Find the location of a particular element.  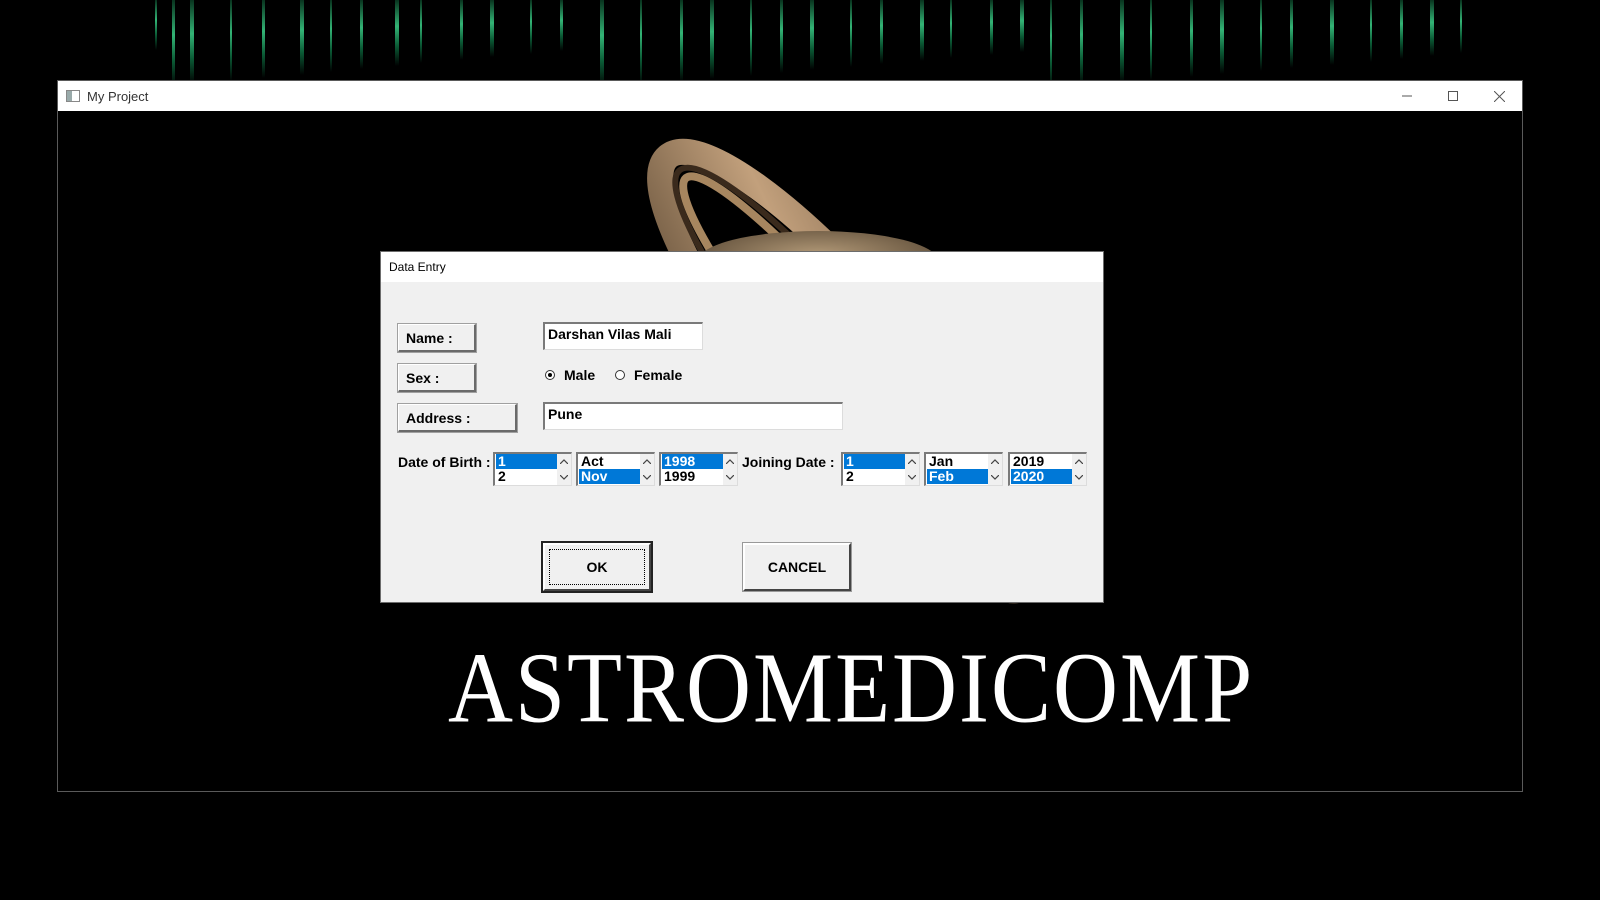

list-item: Act is located at coordinates (610, 461).